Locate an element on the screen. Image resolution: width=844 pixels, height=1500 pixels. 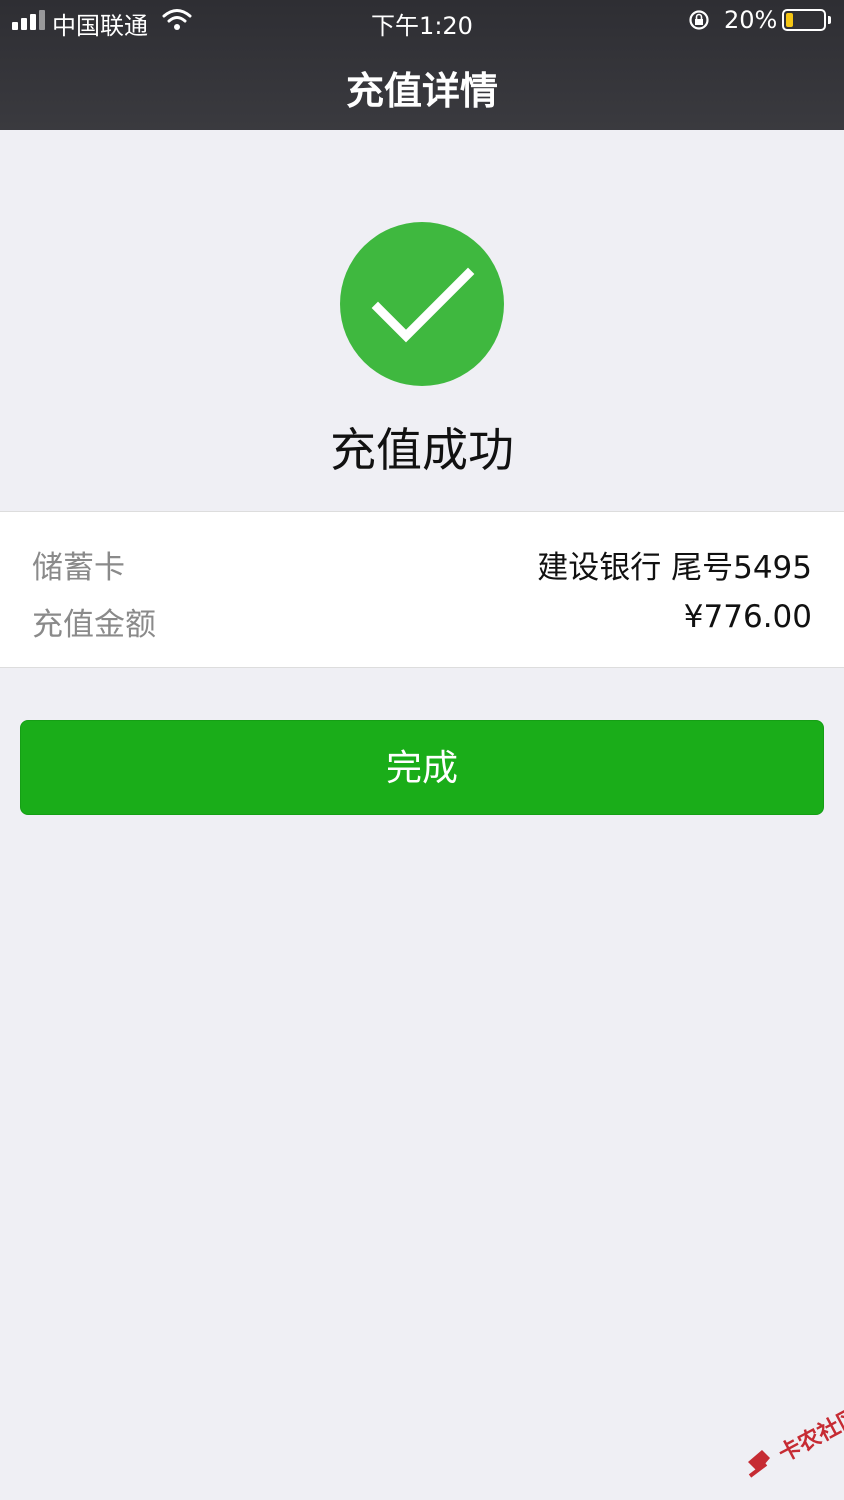
amount-label: 充值金额 is located at coordinates (94, 625).